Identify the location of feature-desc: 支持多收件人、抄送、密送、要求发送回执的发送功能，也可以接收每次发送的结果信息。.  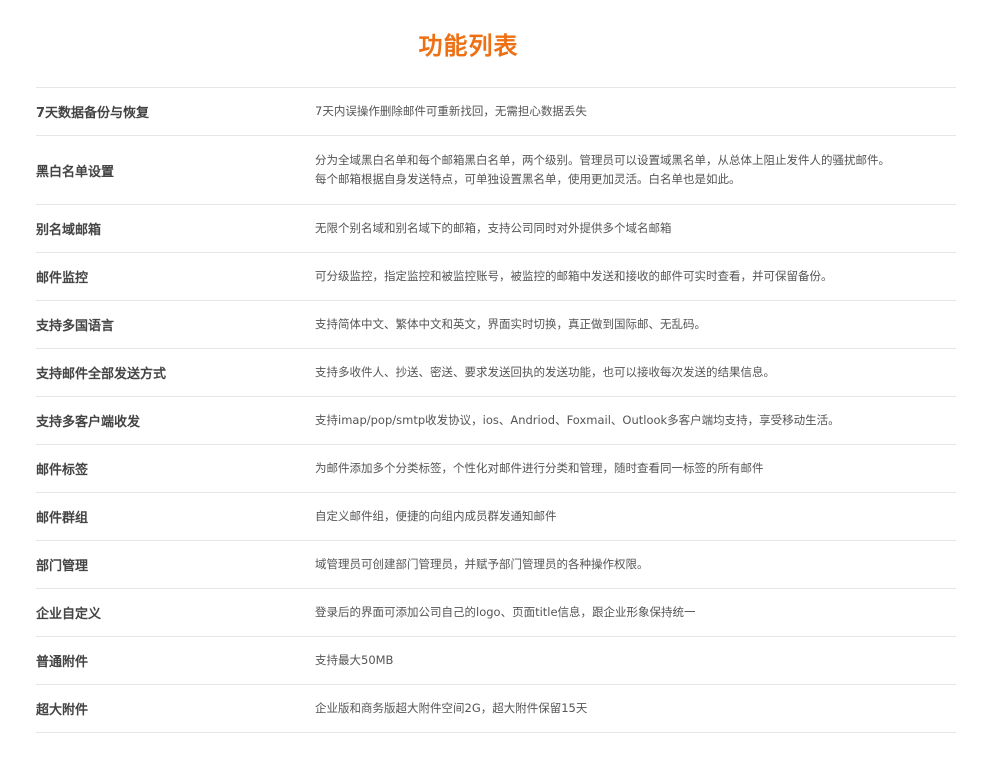
(635, 372).